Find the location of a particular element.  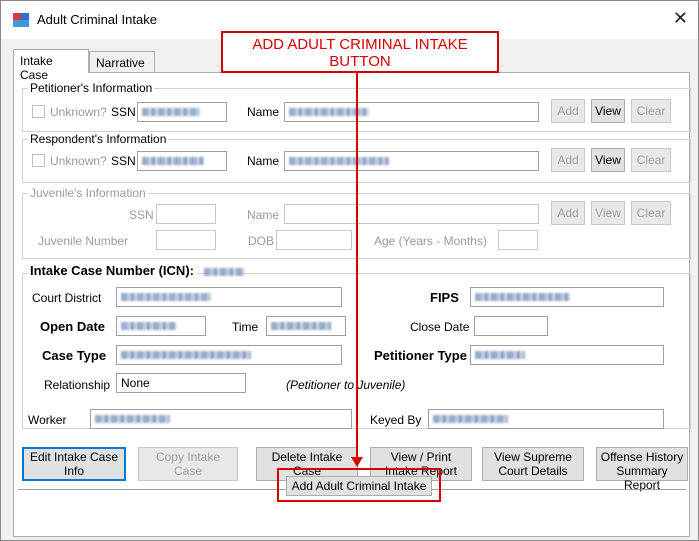

respondent-group-title: Respondent's Information is located at coordinates (98, 139).